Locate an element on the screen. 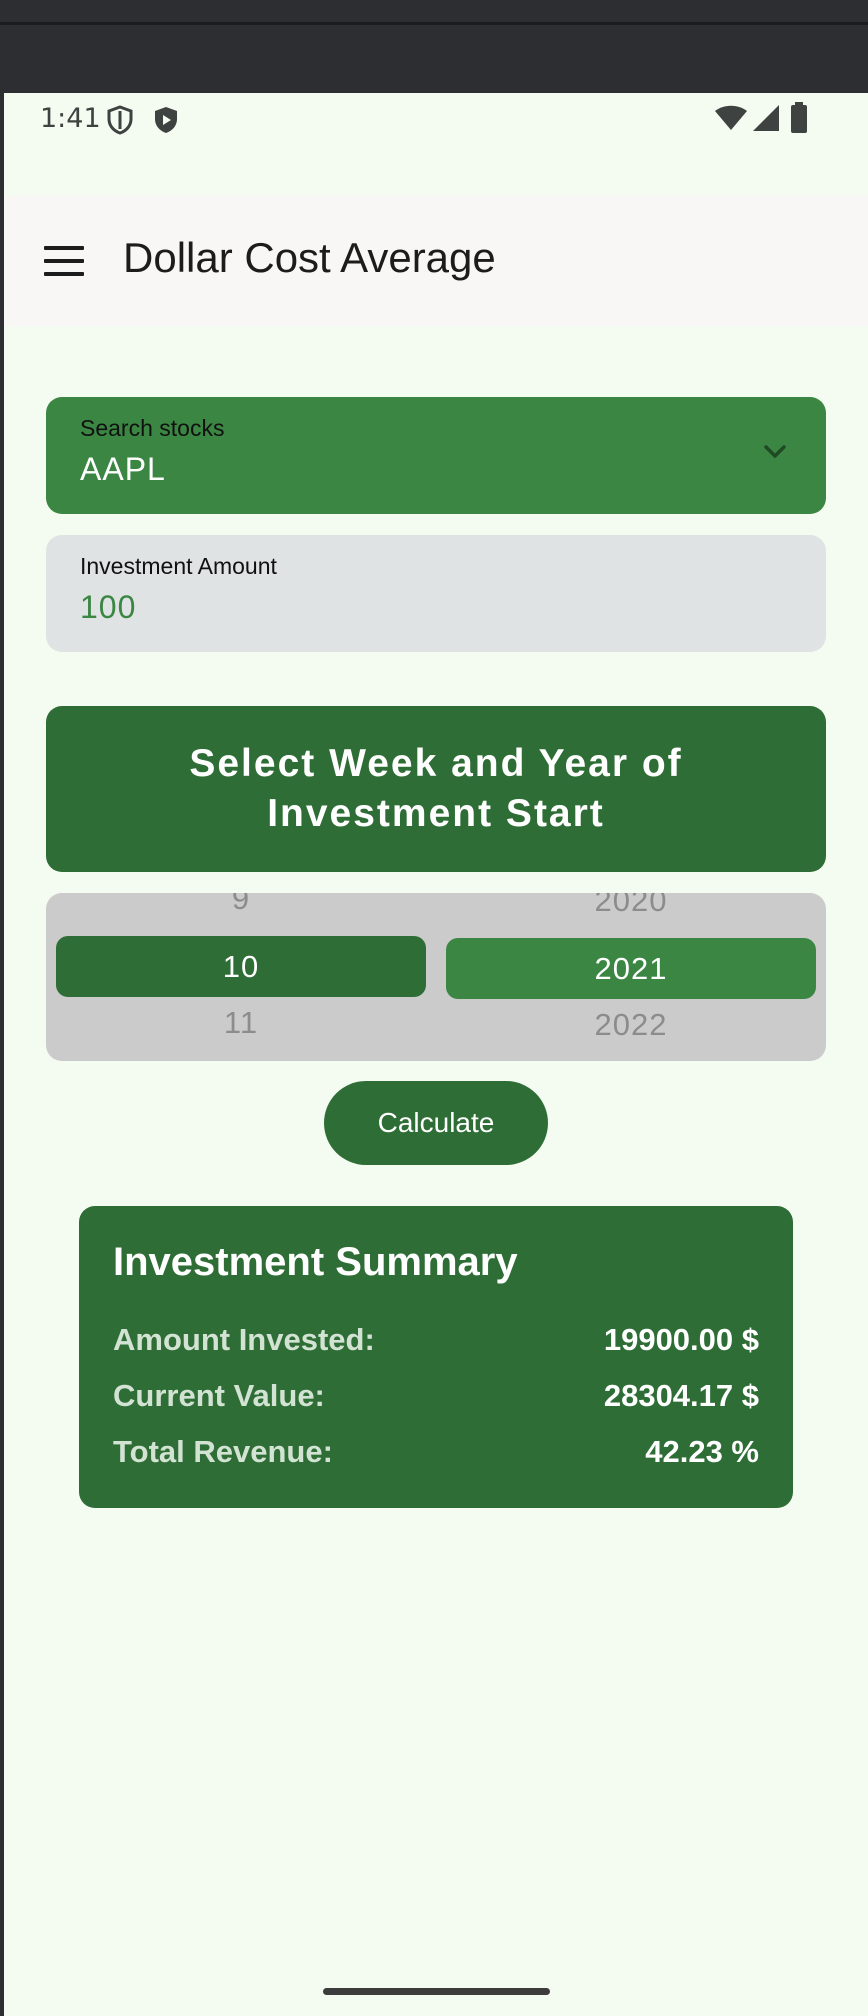 This screenshot has height=2016, width=868. window-frame-left is located at coordinates (2, 1054).